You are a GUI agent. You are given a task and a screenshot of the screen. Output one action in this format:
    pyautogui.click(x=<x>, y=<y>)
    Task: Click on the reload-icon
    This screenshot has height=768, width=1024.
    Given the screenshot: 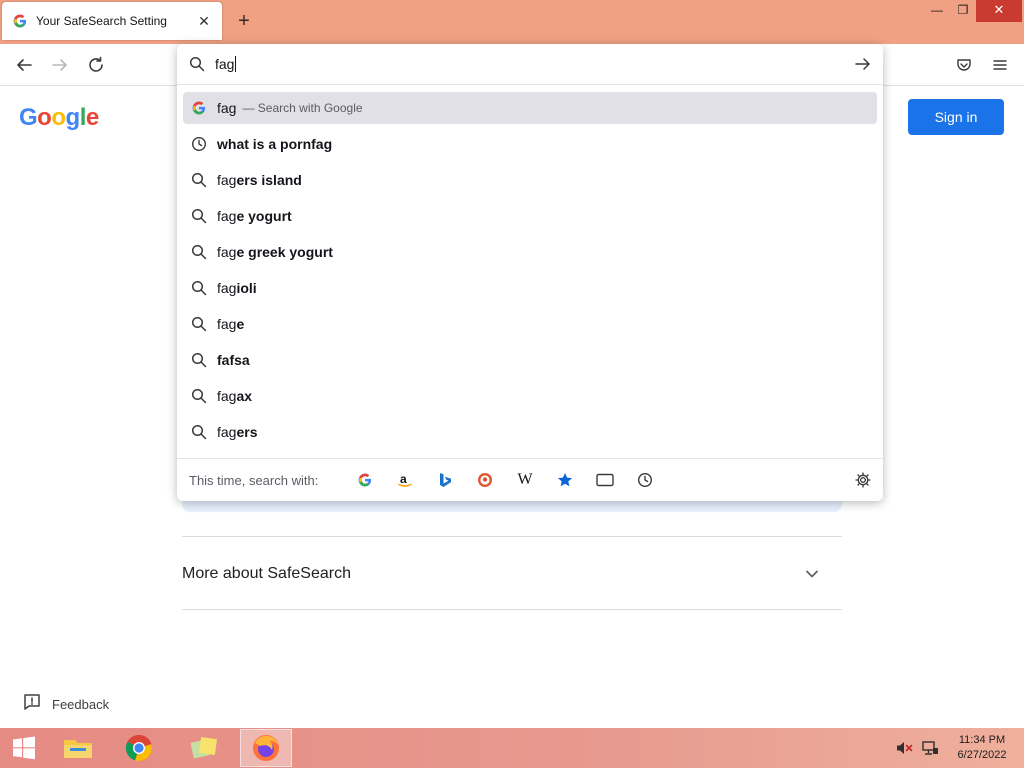 What is the action you would take?
    pyautogui.click(x=96, y=64)
    